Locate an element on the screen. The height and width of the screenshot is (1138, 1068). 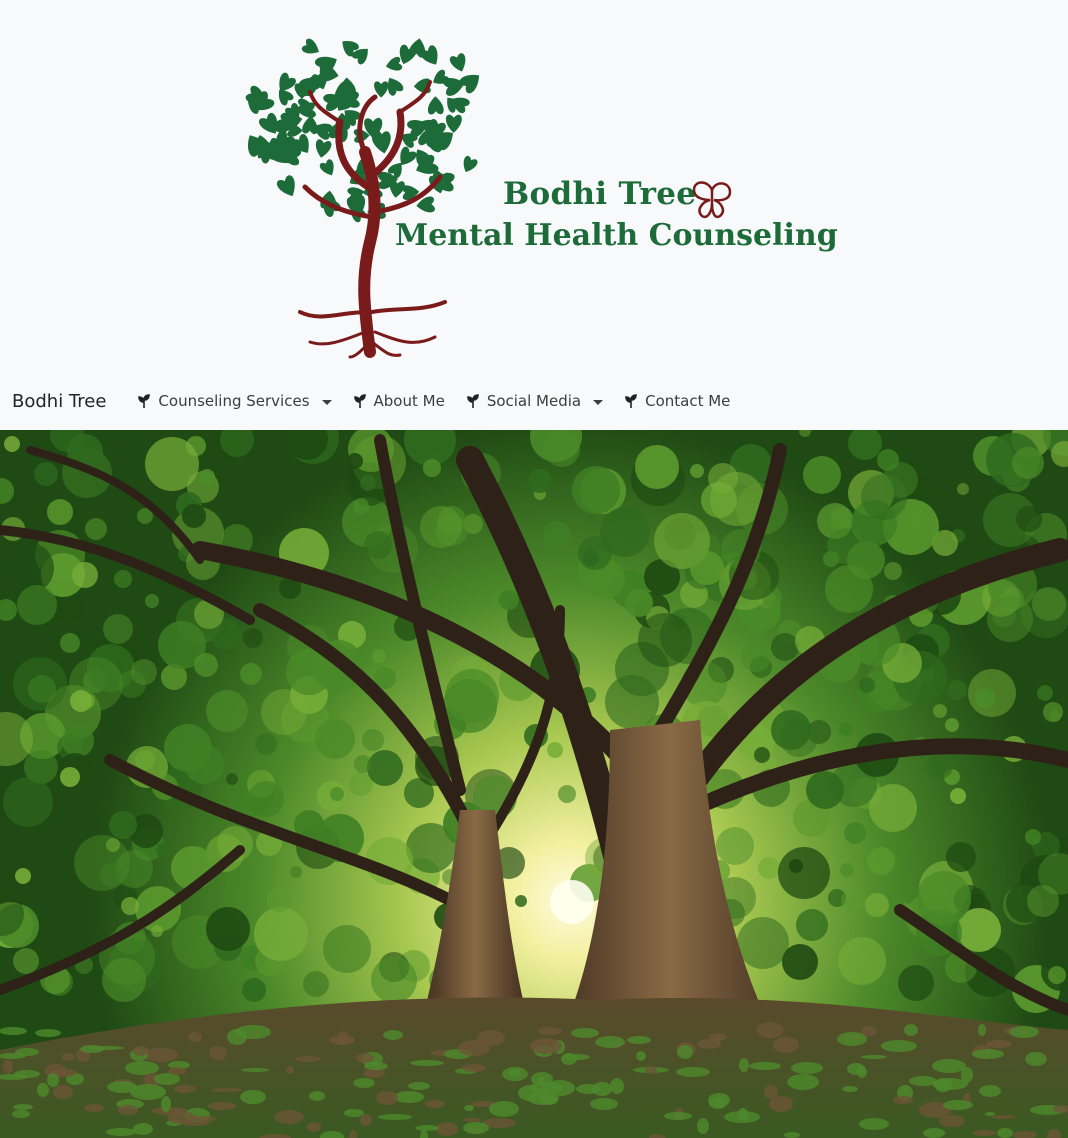
nav-item-counseling-services: Counseling Services is located at coordinates (233, 401).